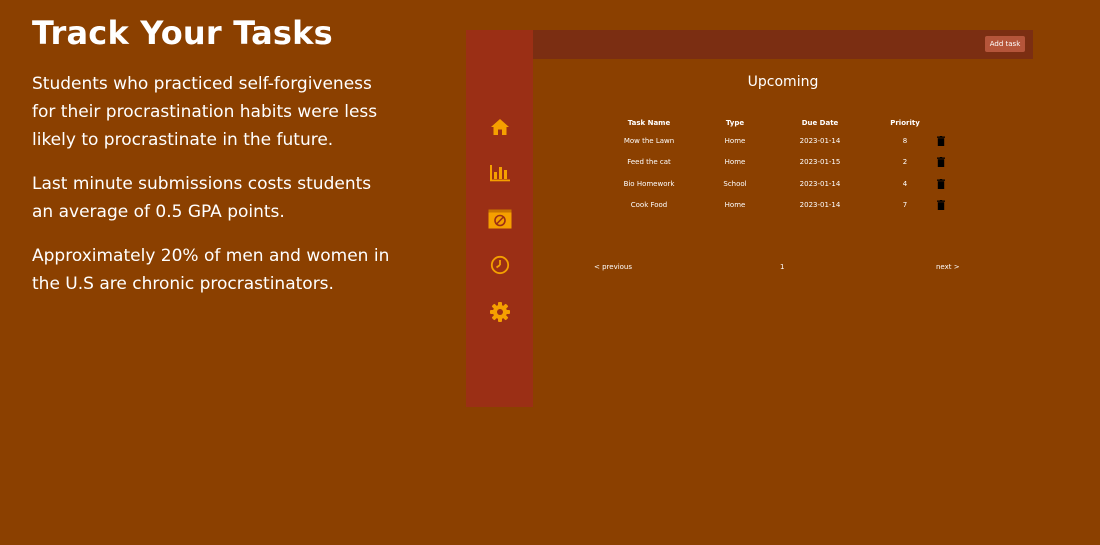 The image size is (1100, 545). Describe the element at coordinates (793, 141) in the screenshot. I see `table-row: Mow the Lawn Home 2023-01-14 8` at that location.